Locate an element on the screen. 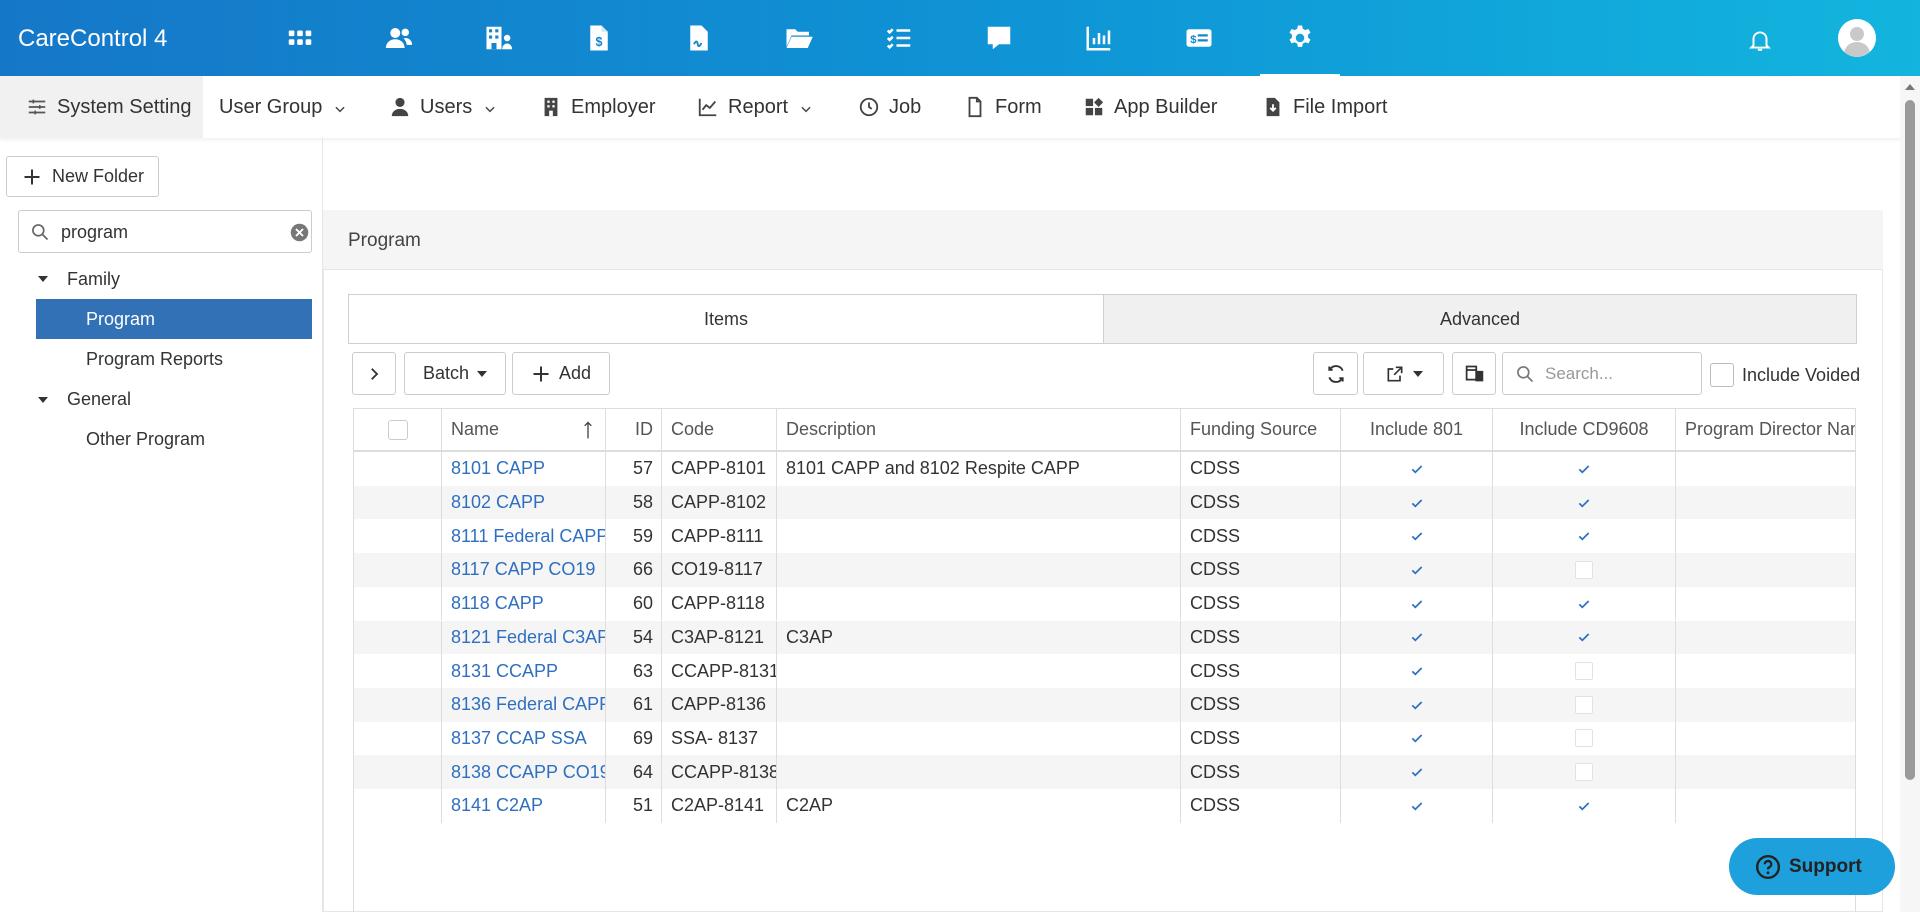 The height and width of the screenshot is (912, 1920). column-header-name: Name is located at coordinates (524, 429).